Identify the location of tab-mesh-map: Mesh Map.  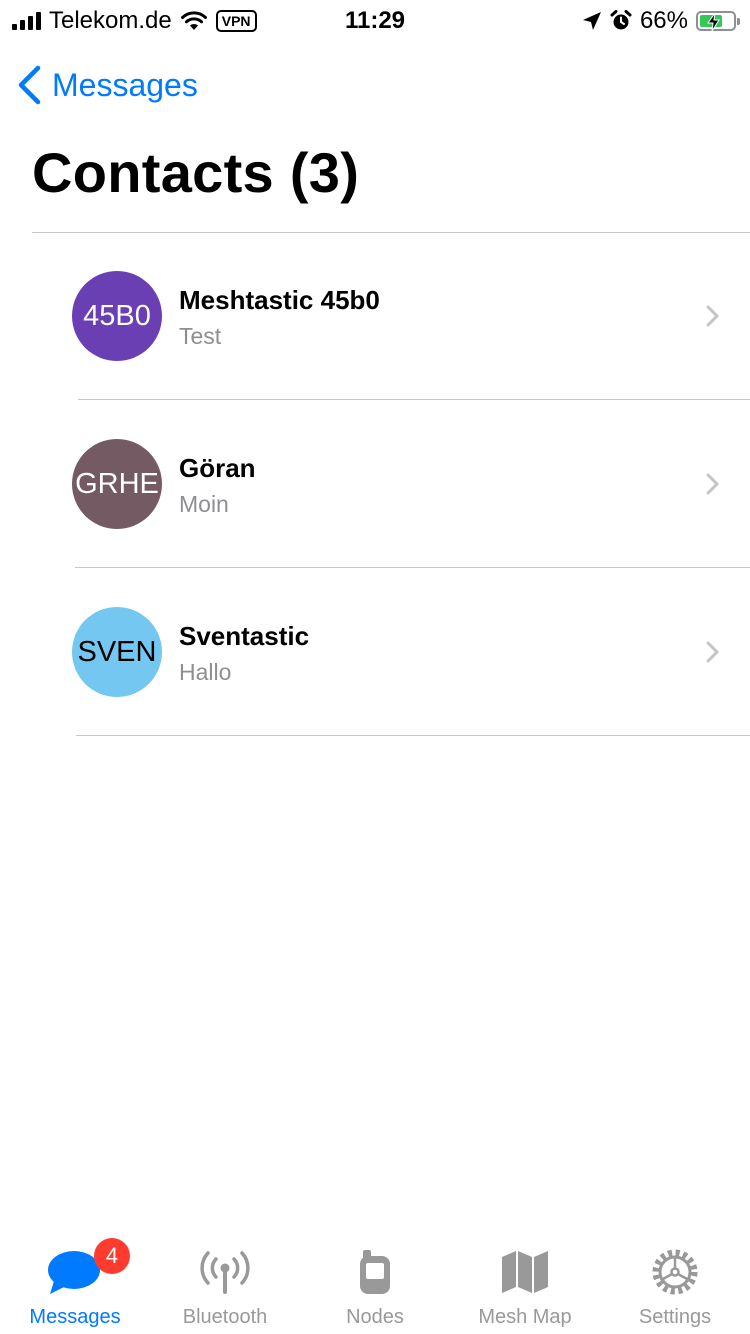
(525, 1284).